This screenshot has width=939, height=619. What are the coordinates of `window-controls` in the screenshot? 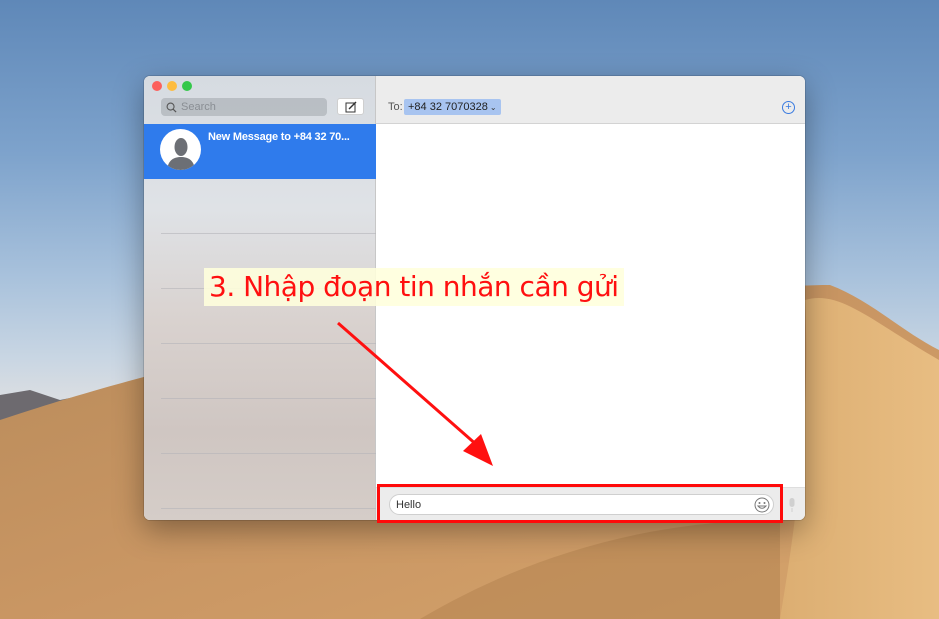 It's located at (172, 86).